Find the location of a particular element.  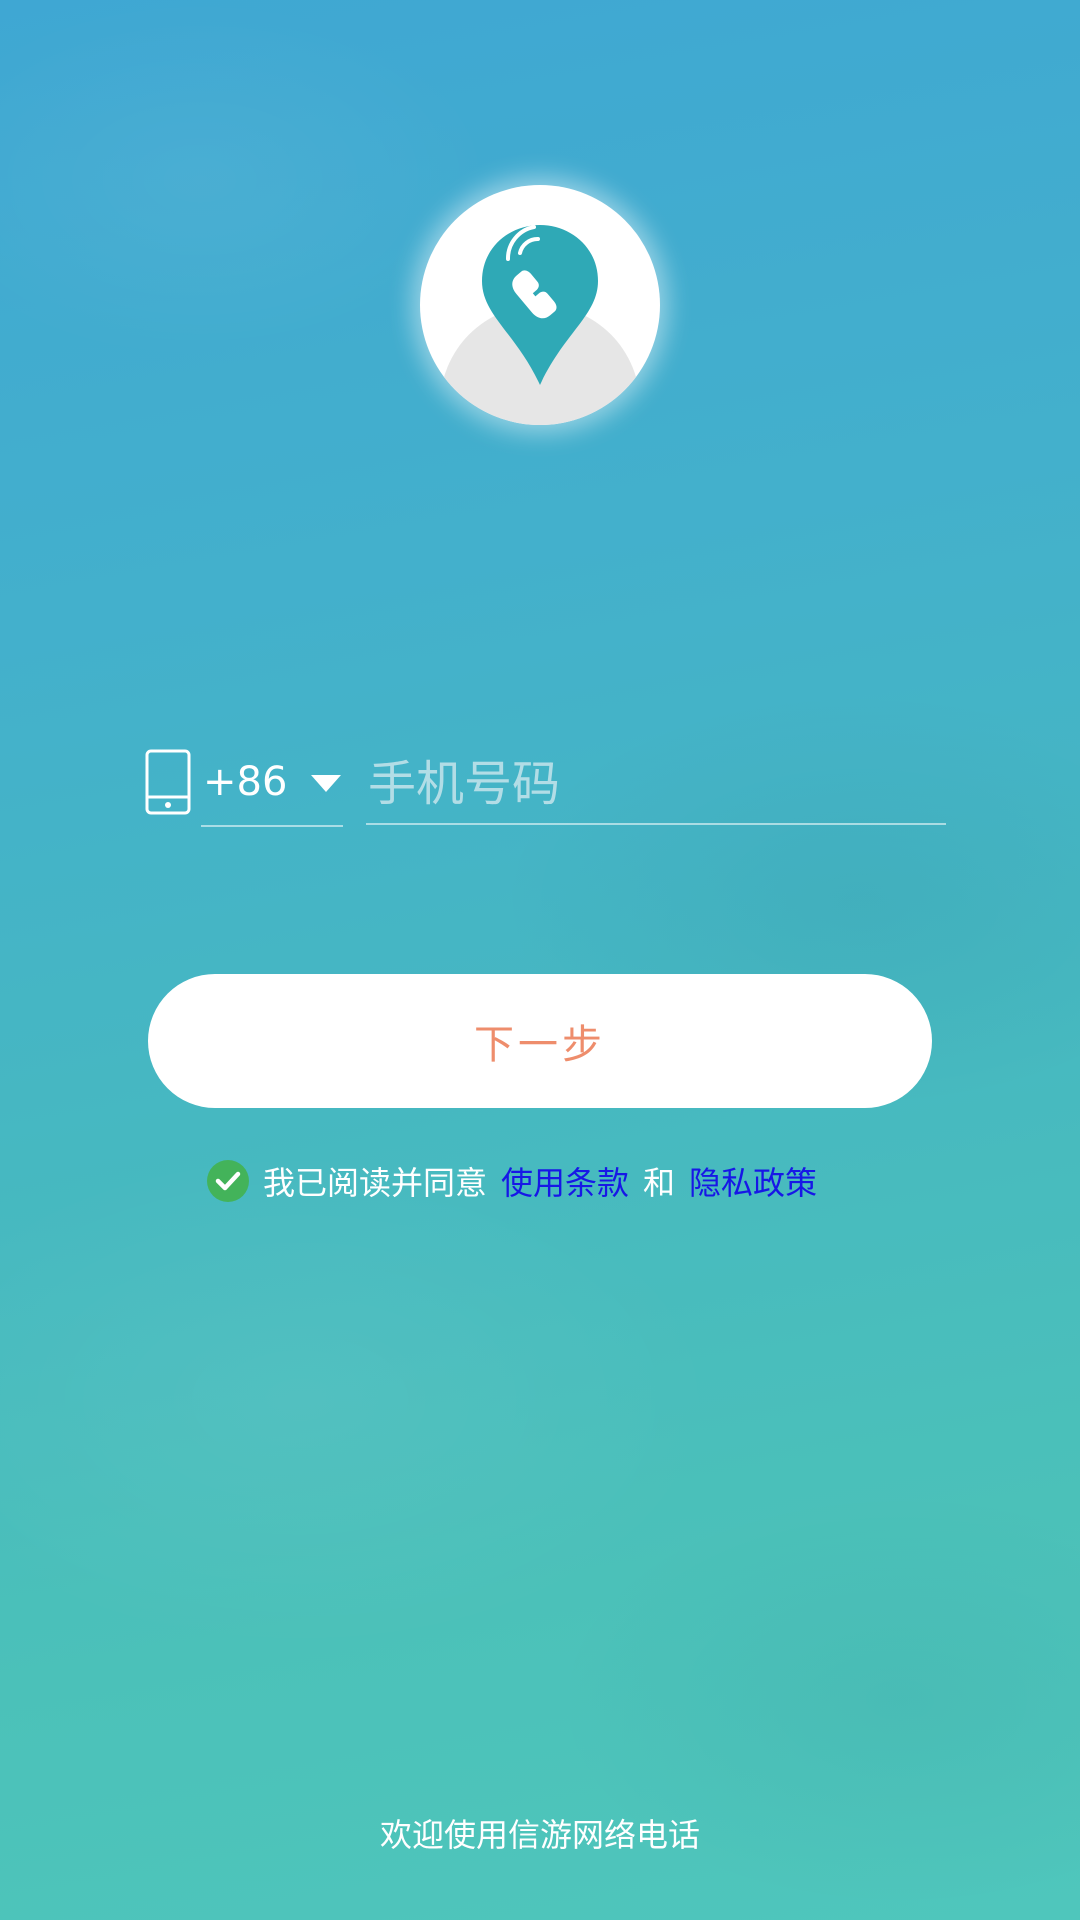

agreement-conjunction-text: 和 is located at coordinates (659, 1183).